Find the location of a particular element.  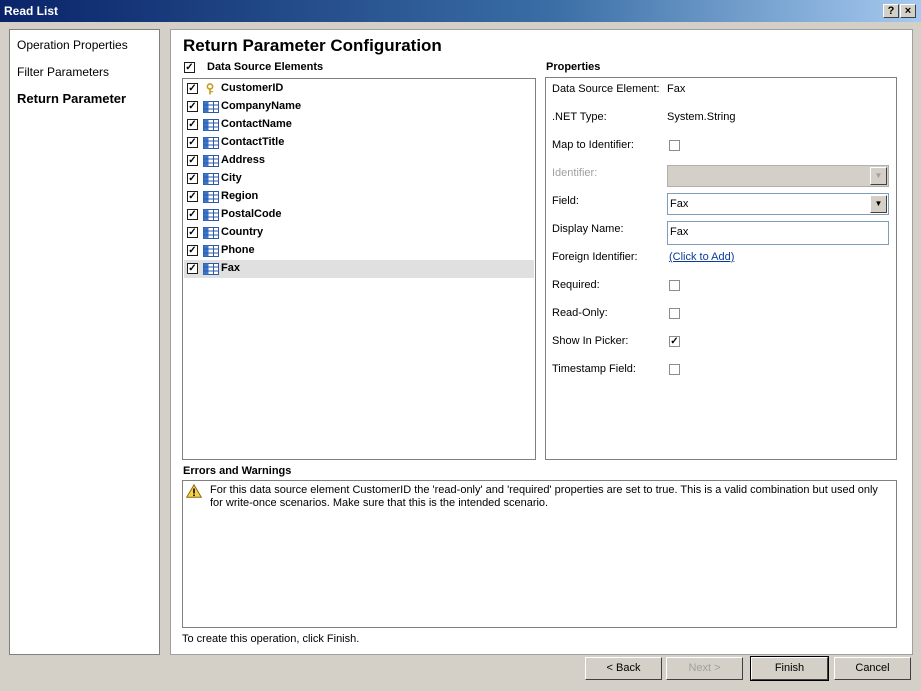

show-in-picker-checkbox: ✓ is located at coordinates (674, 341).